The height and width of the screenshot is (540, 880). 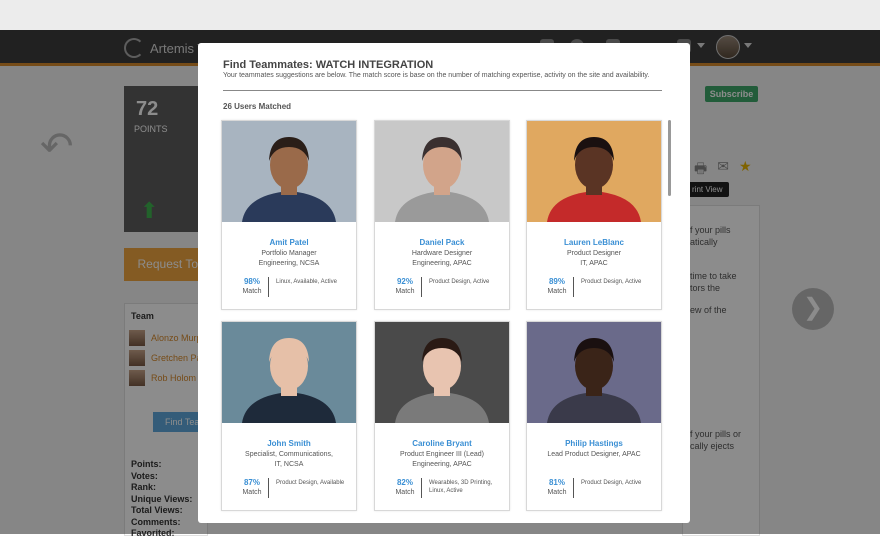 I want to click on teammate-name: Lauren LeBlanc, so click(x=594, y=242).